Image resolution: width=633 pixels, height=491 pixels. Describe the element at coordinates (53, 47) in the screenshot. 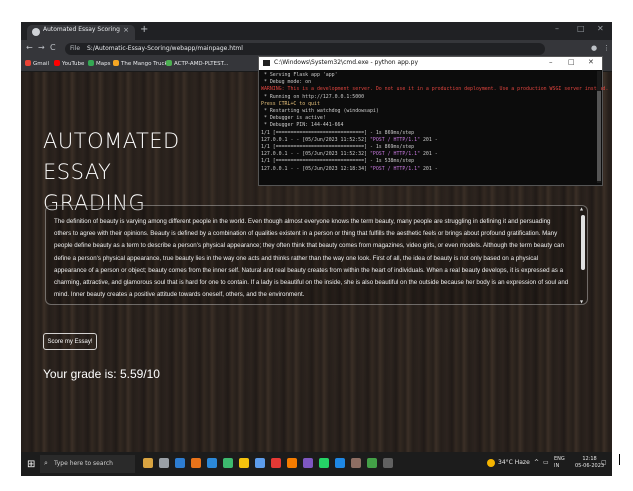

I see `reload-icon: C` at that location.